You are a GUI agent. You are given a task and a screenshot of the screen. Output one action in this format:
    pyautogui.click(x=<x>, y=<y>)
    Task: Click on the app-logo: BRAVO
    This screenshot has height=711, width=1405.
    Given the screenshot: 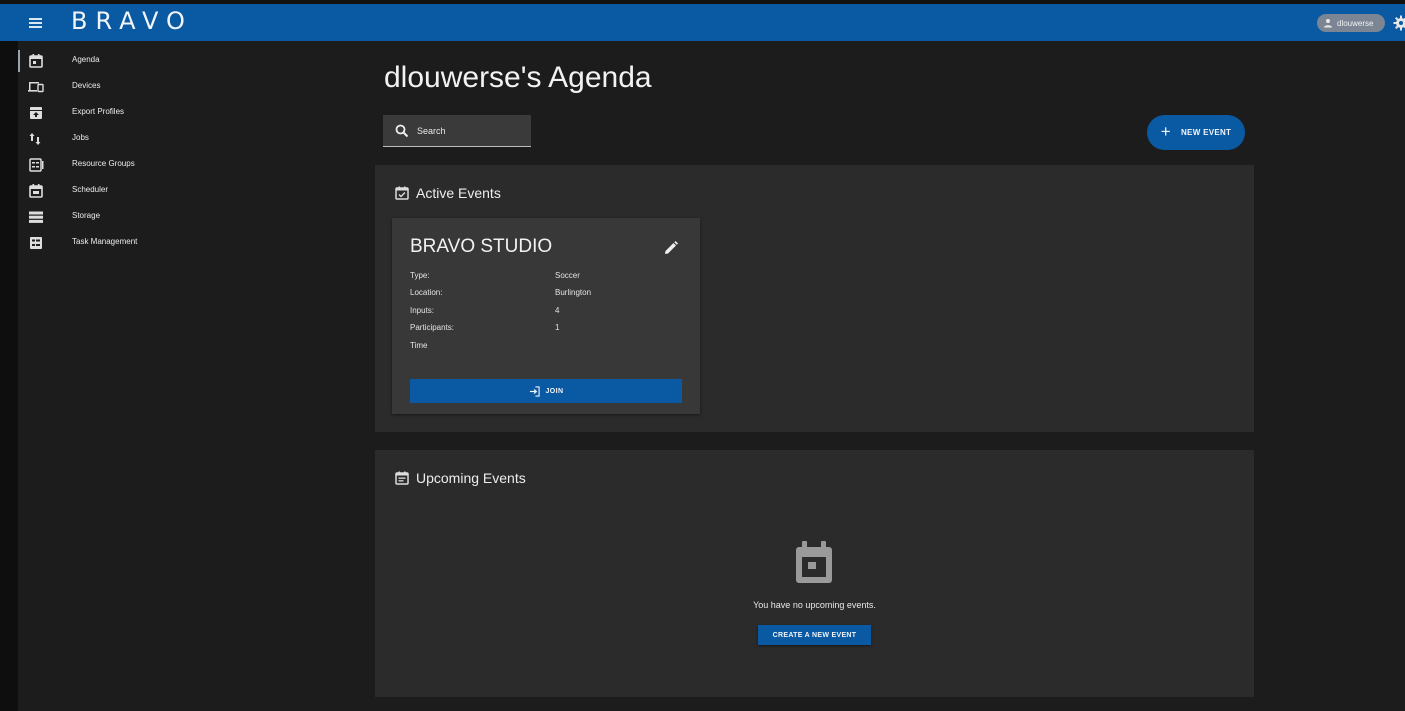 What is the action you would take?
    pyautogui.click(x=132, y=21)
    